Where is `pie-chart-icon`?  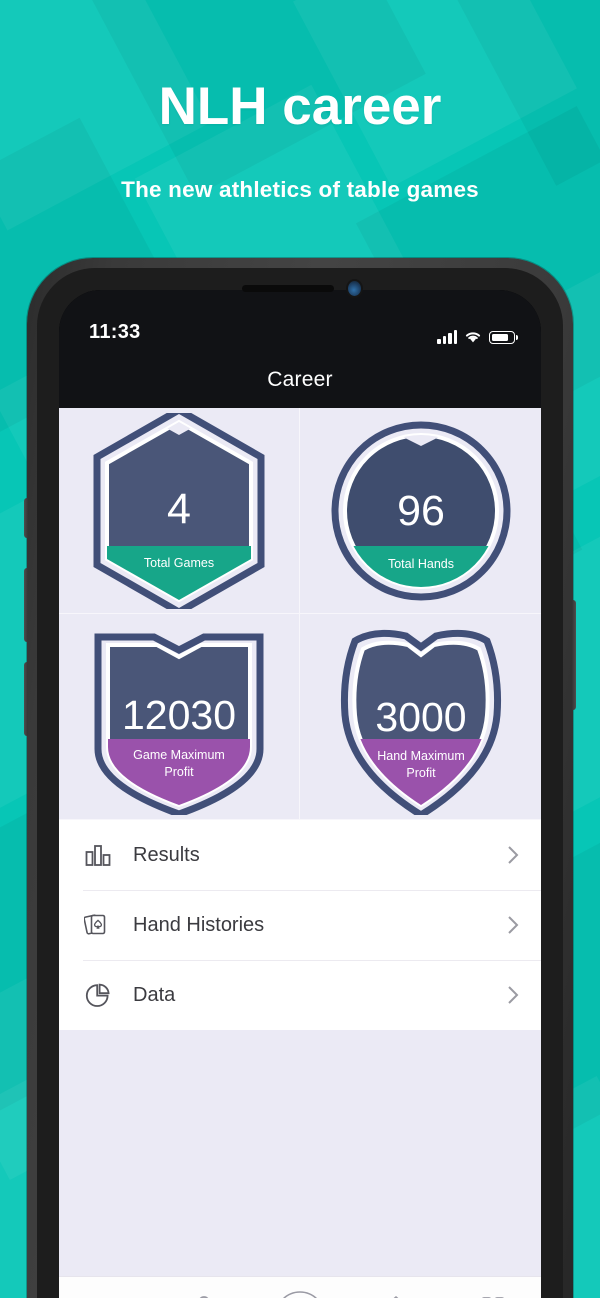 pie-chart-icon is located at coordinates (98, 995).